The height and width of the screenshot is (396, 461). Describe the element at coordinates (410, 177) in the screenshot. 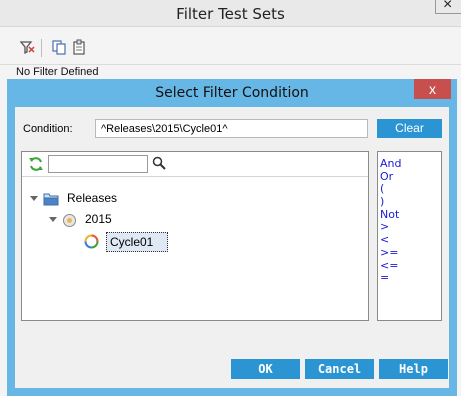

I see `operator-item: Or` at that location.